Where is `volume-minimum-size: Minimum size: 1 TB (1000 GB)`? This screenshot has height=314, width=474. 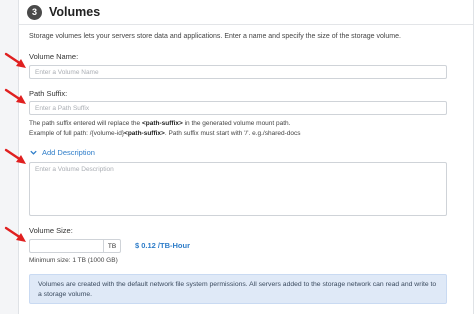
volume-minimum-size: Minimum size: 1 TB (1000 GB) is located at coordinates (73, 260).